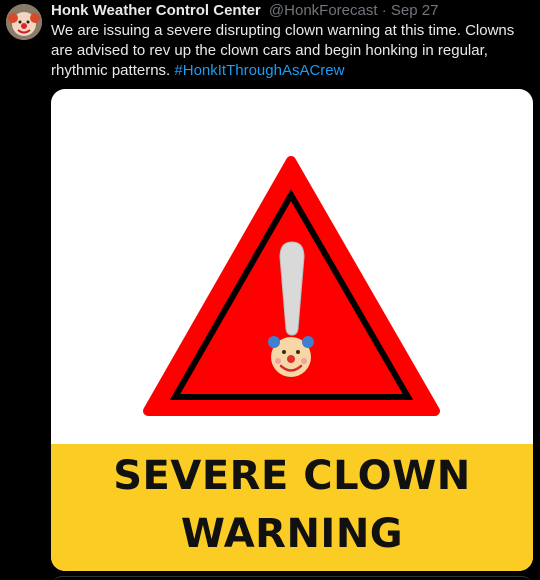 Image resolution: width=540 pixels, height=580 pixels. I want to click on next-card-edge, so click(292, 578).